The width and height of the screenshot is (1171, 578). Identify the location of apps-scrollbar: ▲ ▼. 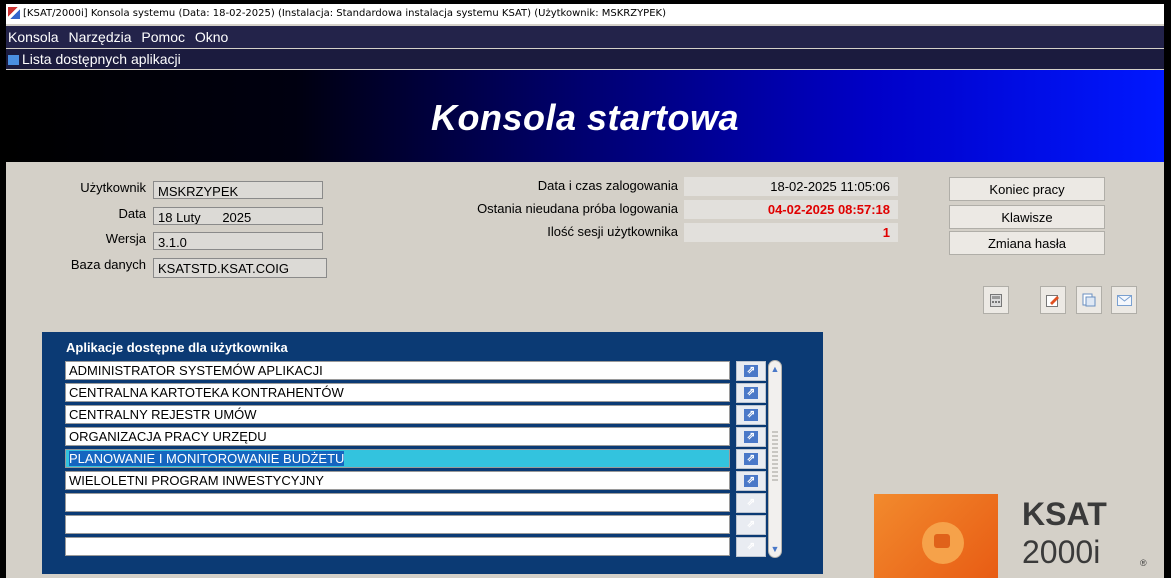
(775, 459).